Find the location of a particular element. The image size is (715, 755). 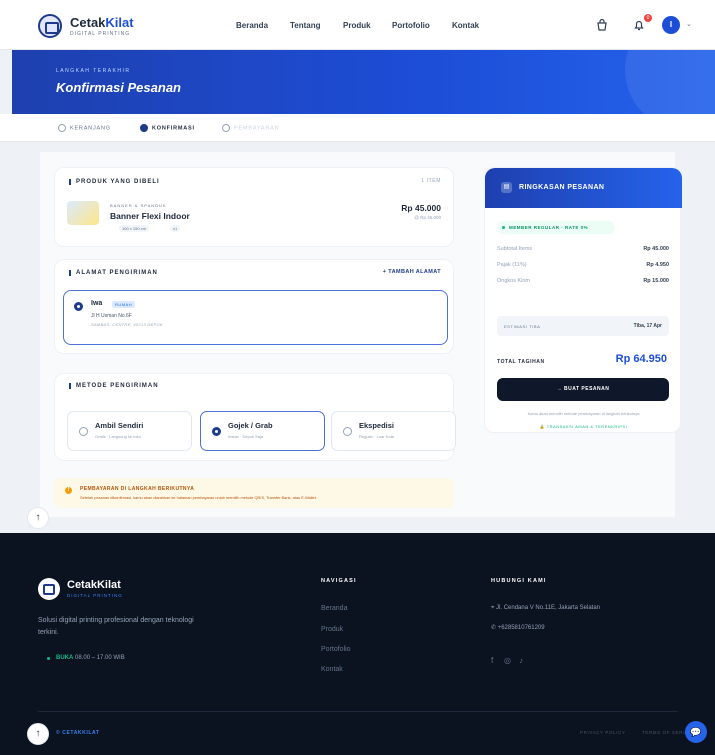

place-order-button: → BUAT PESANAN is located at coordinates (583, 389).